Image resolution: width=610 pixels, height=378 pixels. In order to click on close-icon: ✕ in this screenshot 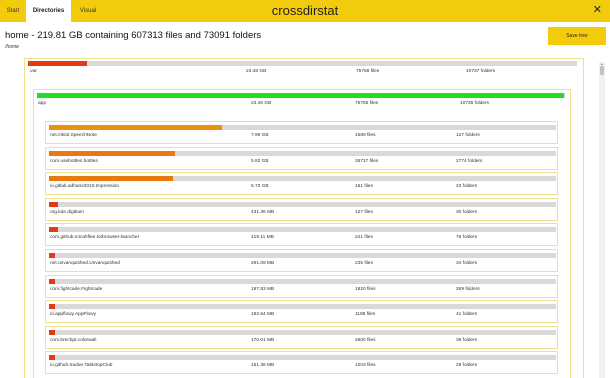, I will do `click(597, 10)`.